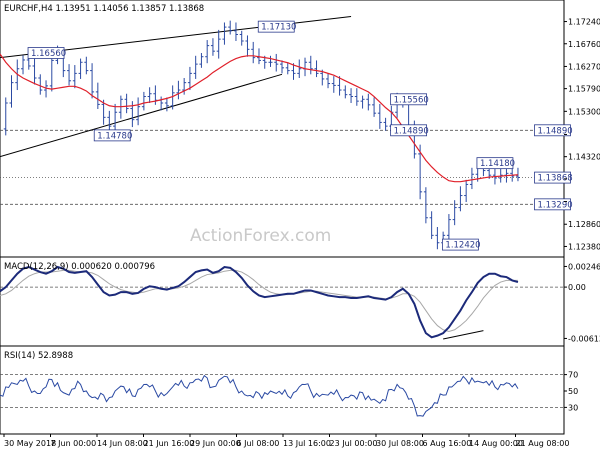 Image resolution: width=600 pixels, height=450 pixels. I want to click on x-tick-label: 7 Jun 00:00, so click(74, 443).